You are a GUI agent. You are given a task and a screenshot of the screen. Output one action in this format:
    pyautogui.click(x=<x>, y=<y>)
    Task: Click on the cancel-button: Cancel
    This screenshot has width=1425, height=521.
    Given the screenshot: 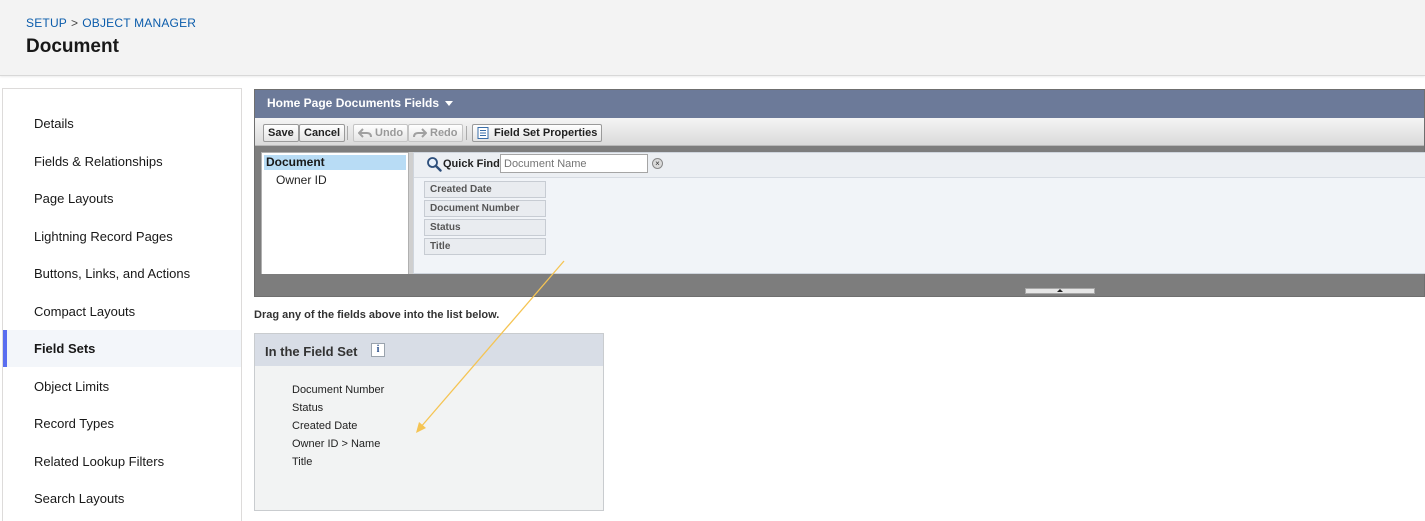 What is the action you would take?
    pyautogui.click(x=322, y=133)
    